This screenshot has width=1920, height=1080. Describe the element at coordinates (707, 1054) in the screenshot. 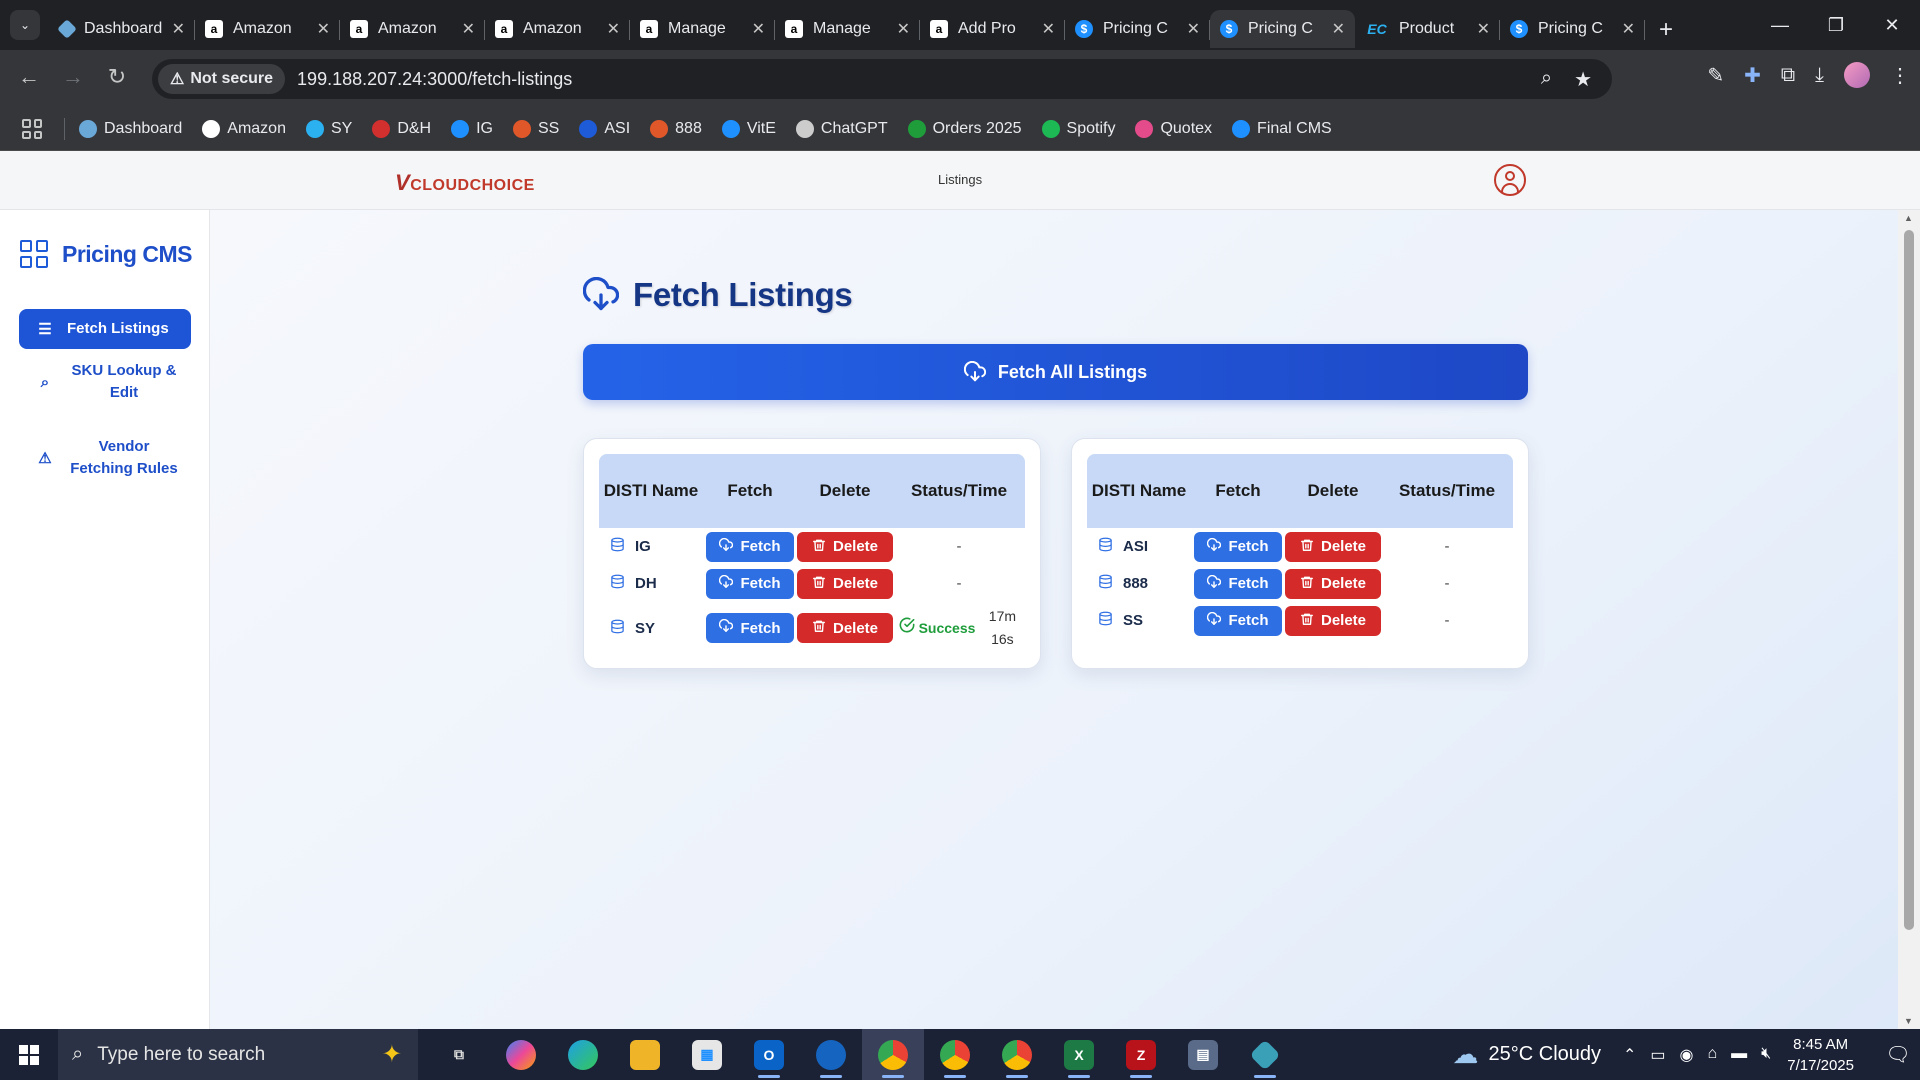

I see `taskbar-store: ▦` at that location.